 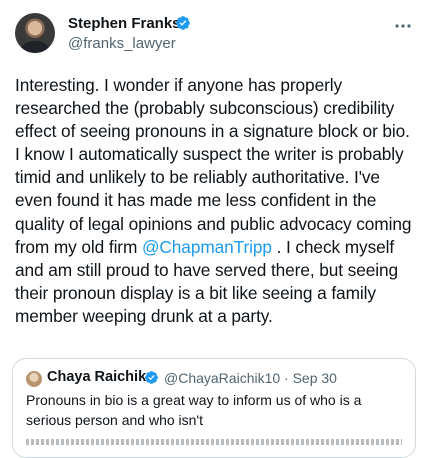 What do you see at coordinates (403, 26) in the screenshot?
I see `more-options-icon` at bounding box center [403, 26].